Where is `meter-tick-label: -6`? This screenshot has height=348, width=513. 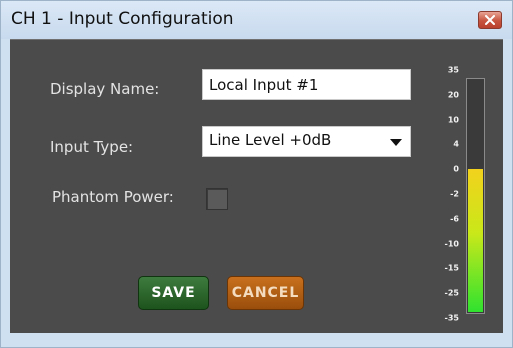
meter-tick-label: -6 is located at coordinates (454, 219).